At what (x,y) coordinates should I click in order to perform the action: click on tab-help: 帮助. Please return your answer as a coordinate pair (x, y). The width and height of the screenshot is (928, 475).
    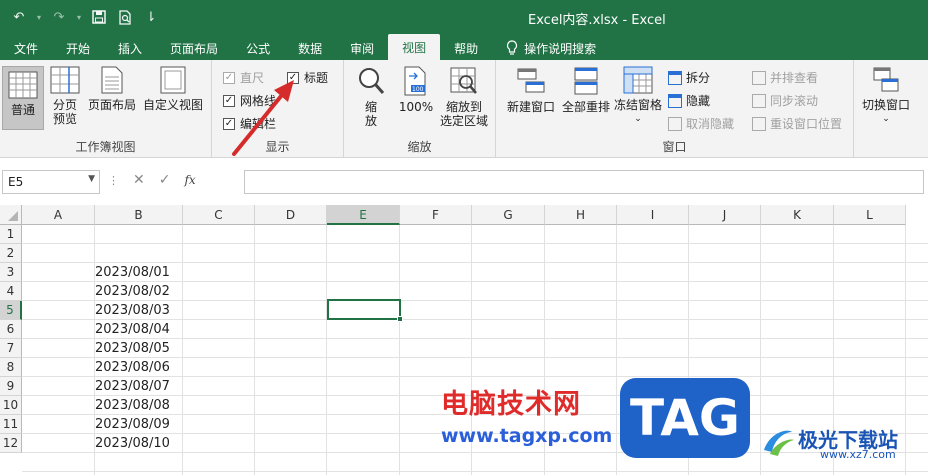
    Looking at the image, I should click on (466, 48).